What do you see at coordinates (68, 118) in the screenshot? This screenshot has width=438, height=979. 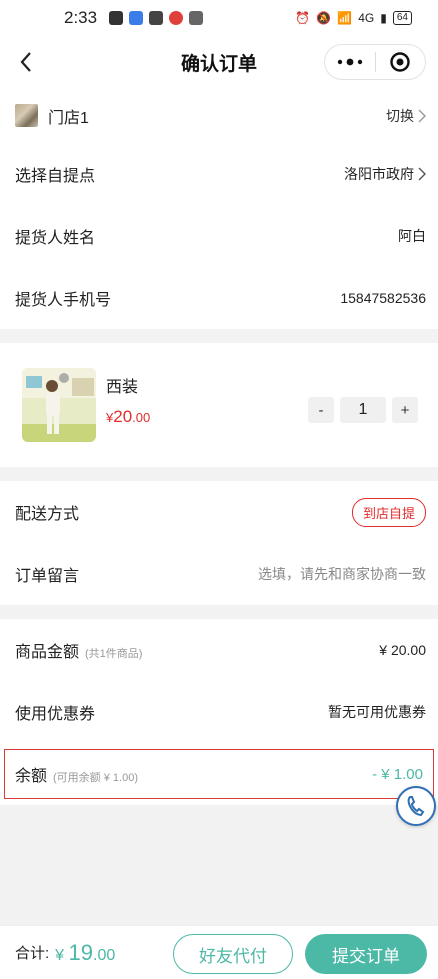 I see `store-name: 门店1` at bounding box center [68, 118].